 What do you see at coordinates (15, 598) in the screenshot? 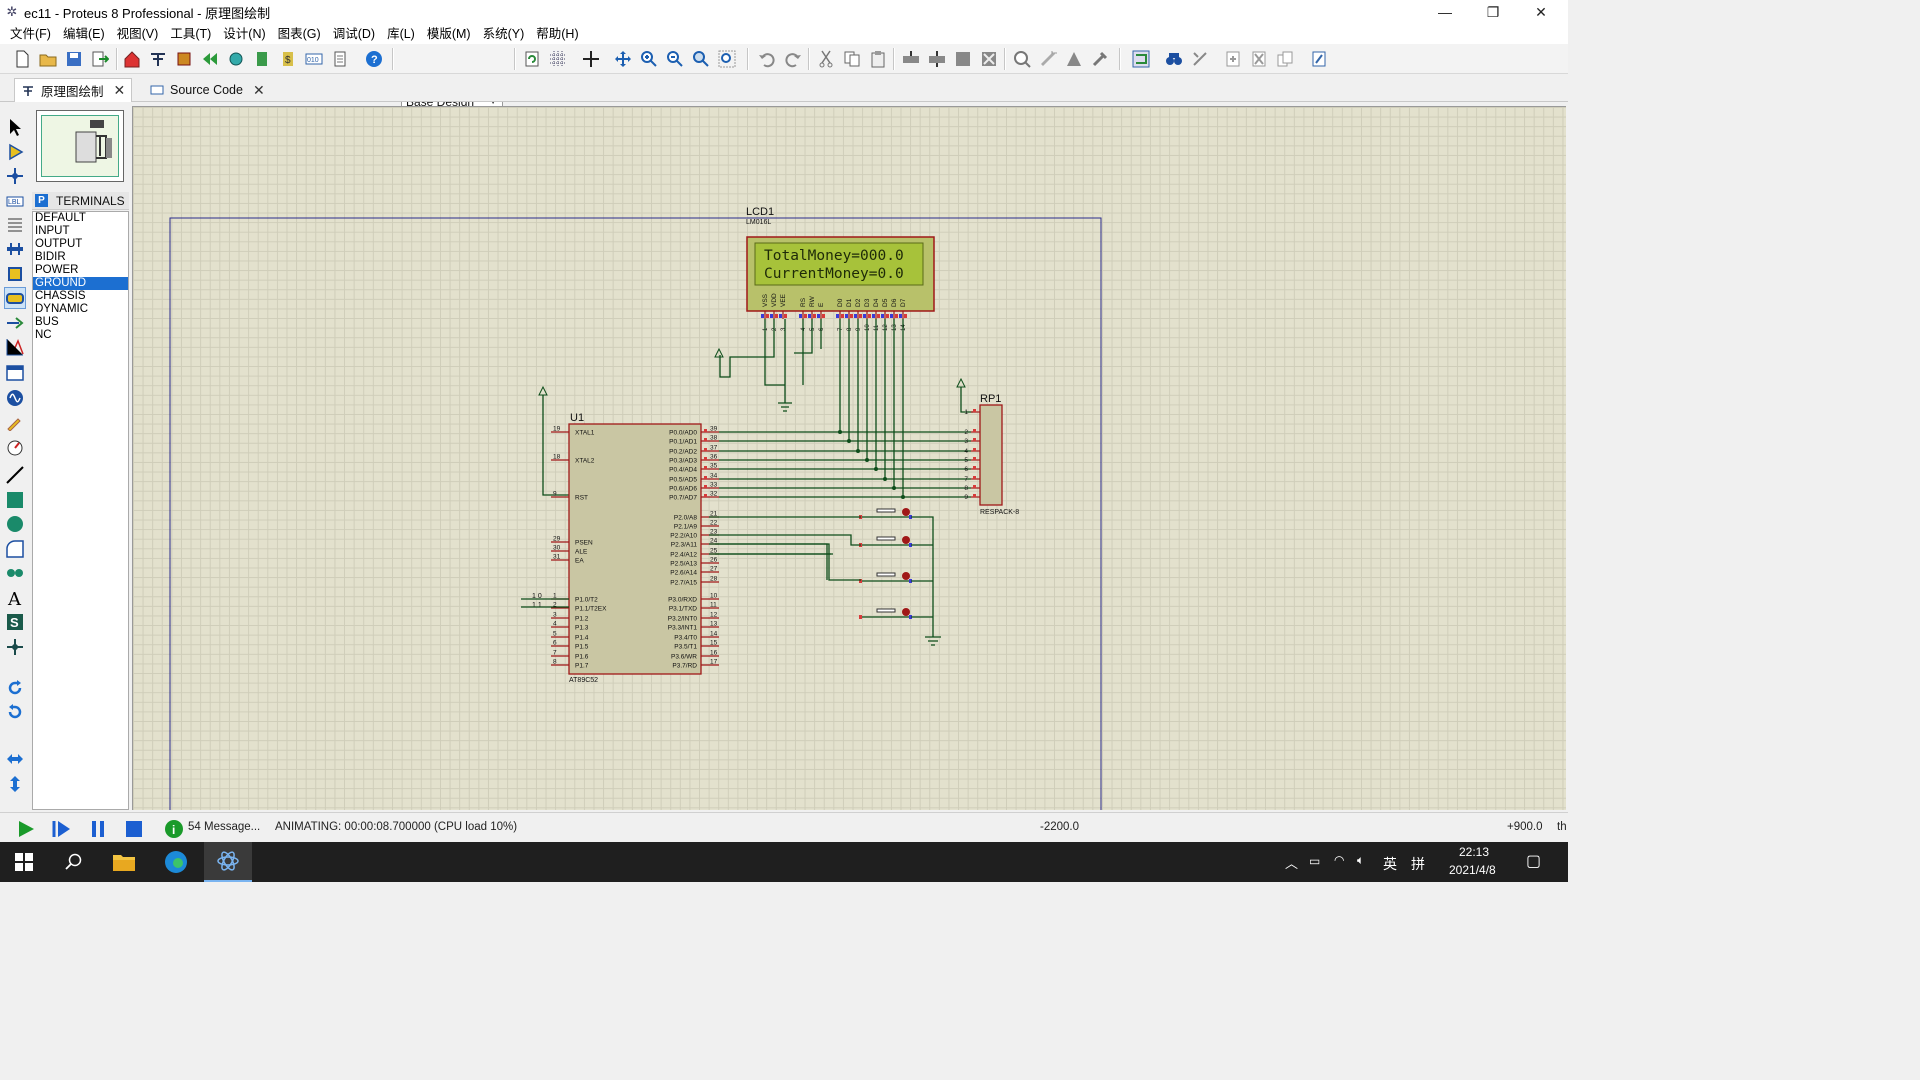
I see `text-tool-icon: A` at bounding box center [15, 598].